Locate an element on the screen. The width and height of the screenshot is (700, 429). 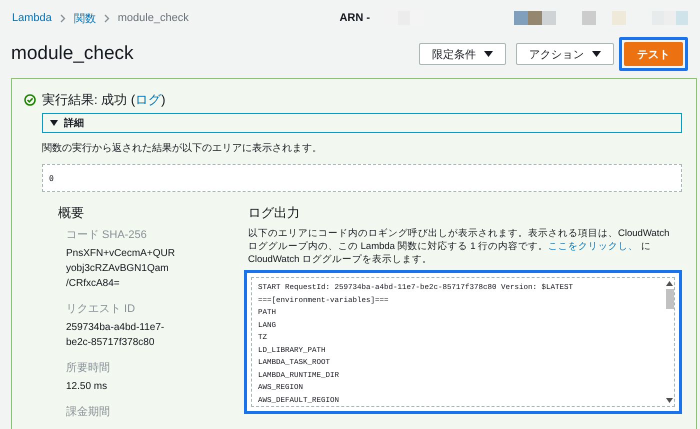
summary-label: リクエスト ID is located at coordinates (101, 309).